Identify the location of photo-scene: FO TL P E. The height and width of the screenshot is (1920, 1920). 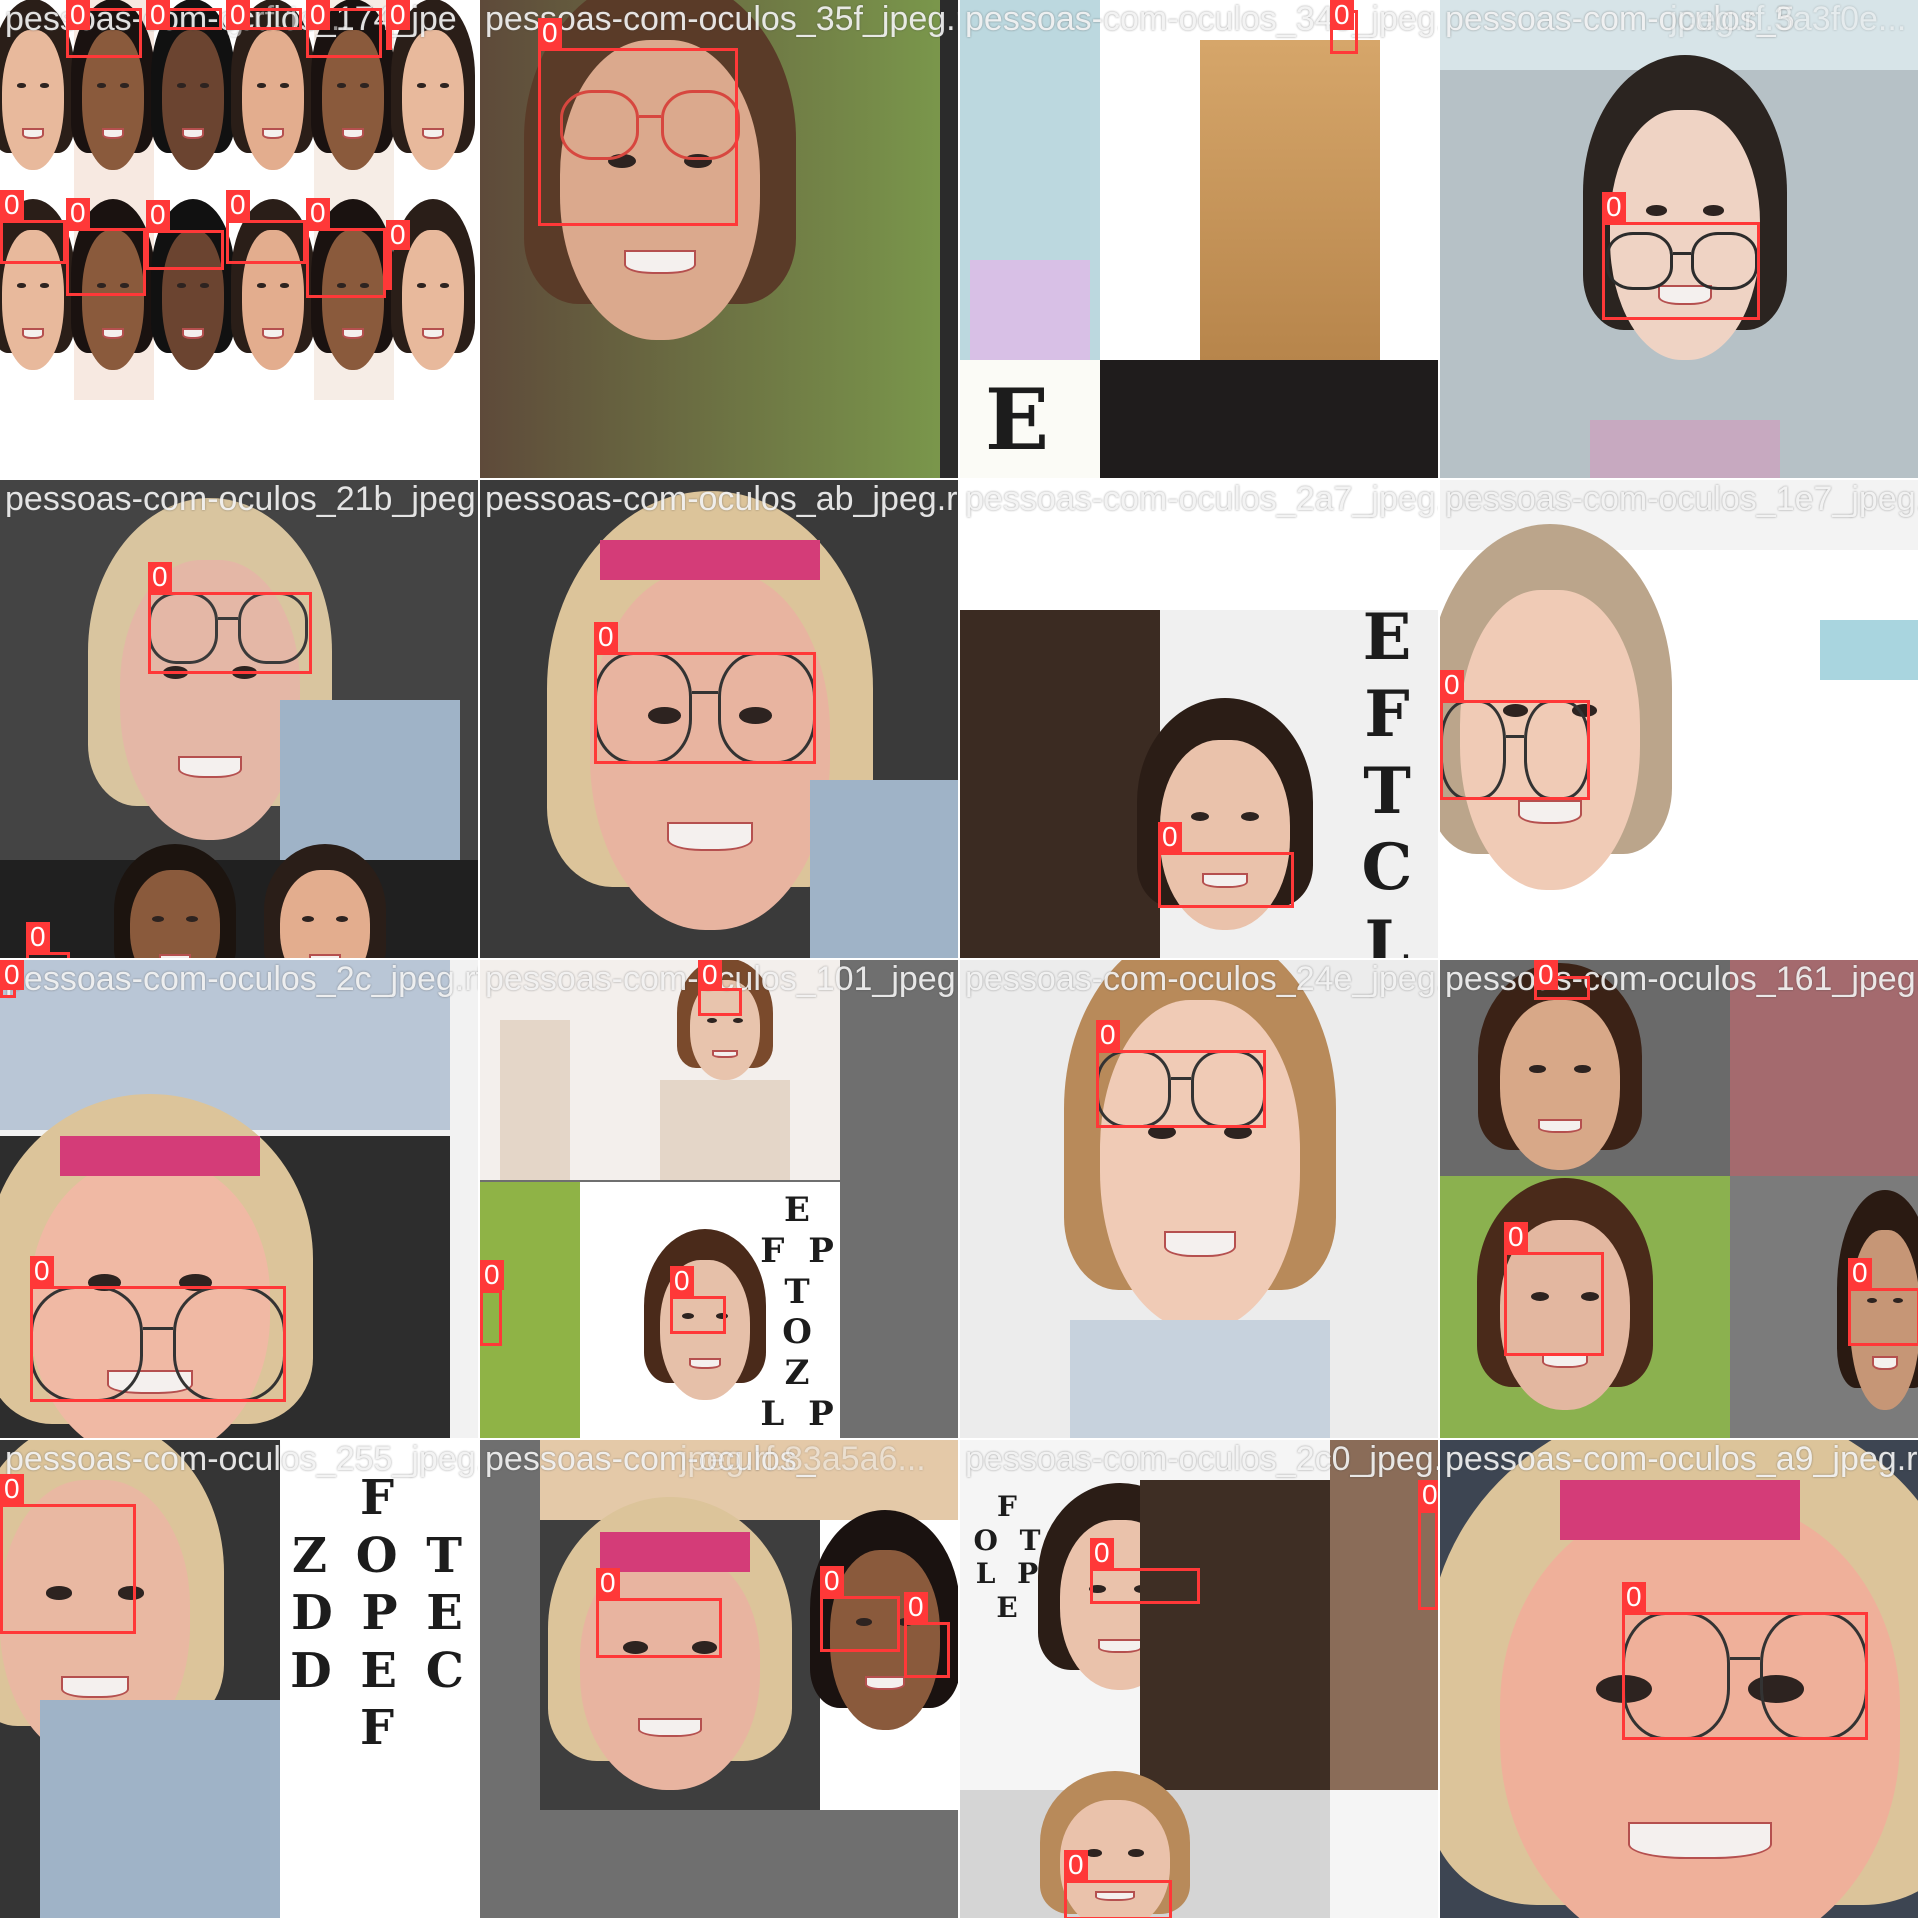
(1199, 1679).